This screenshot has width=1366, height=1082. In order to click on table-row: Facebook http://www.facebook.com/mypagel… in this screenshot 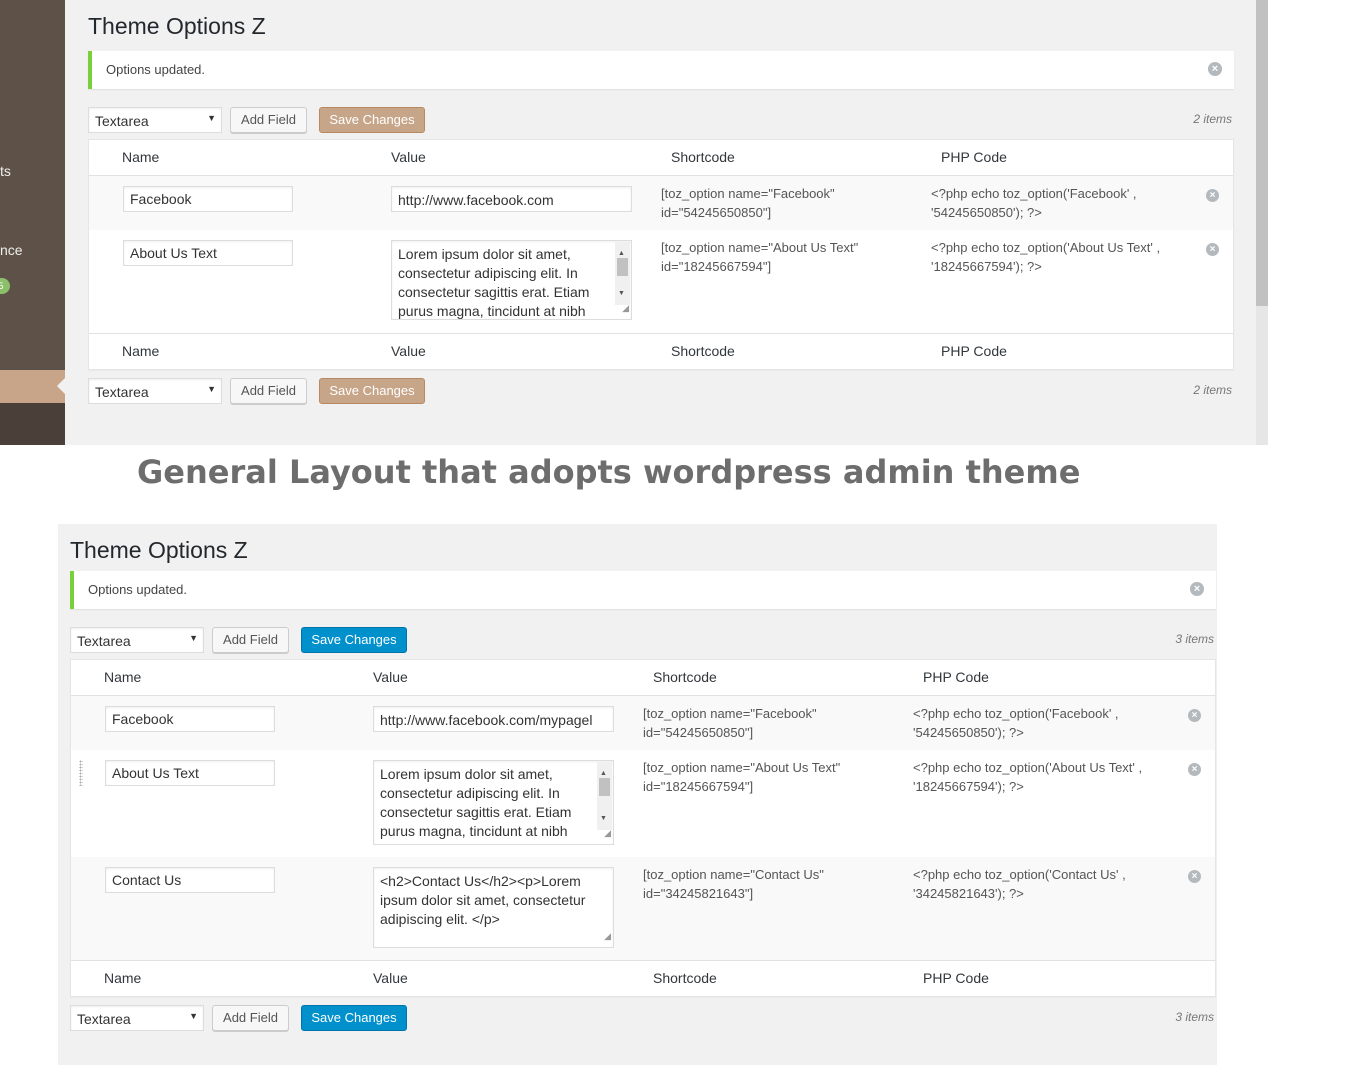, I will do `click(643, 723)`.